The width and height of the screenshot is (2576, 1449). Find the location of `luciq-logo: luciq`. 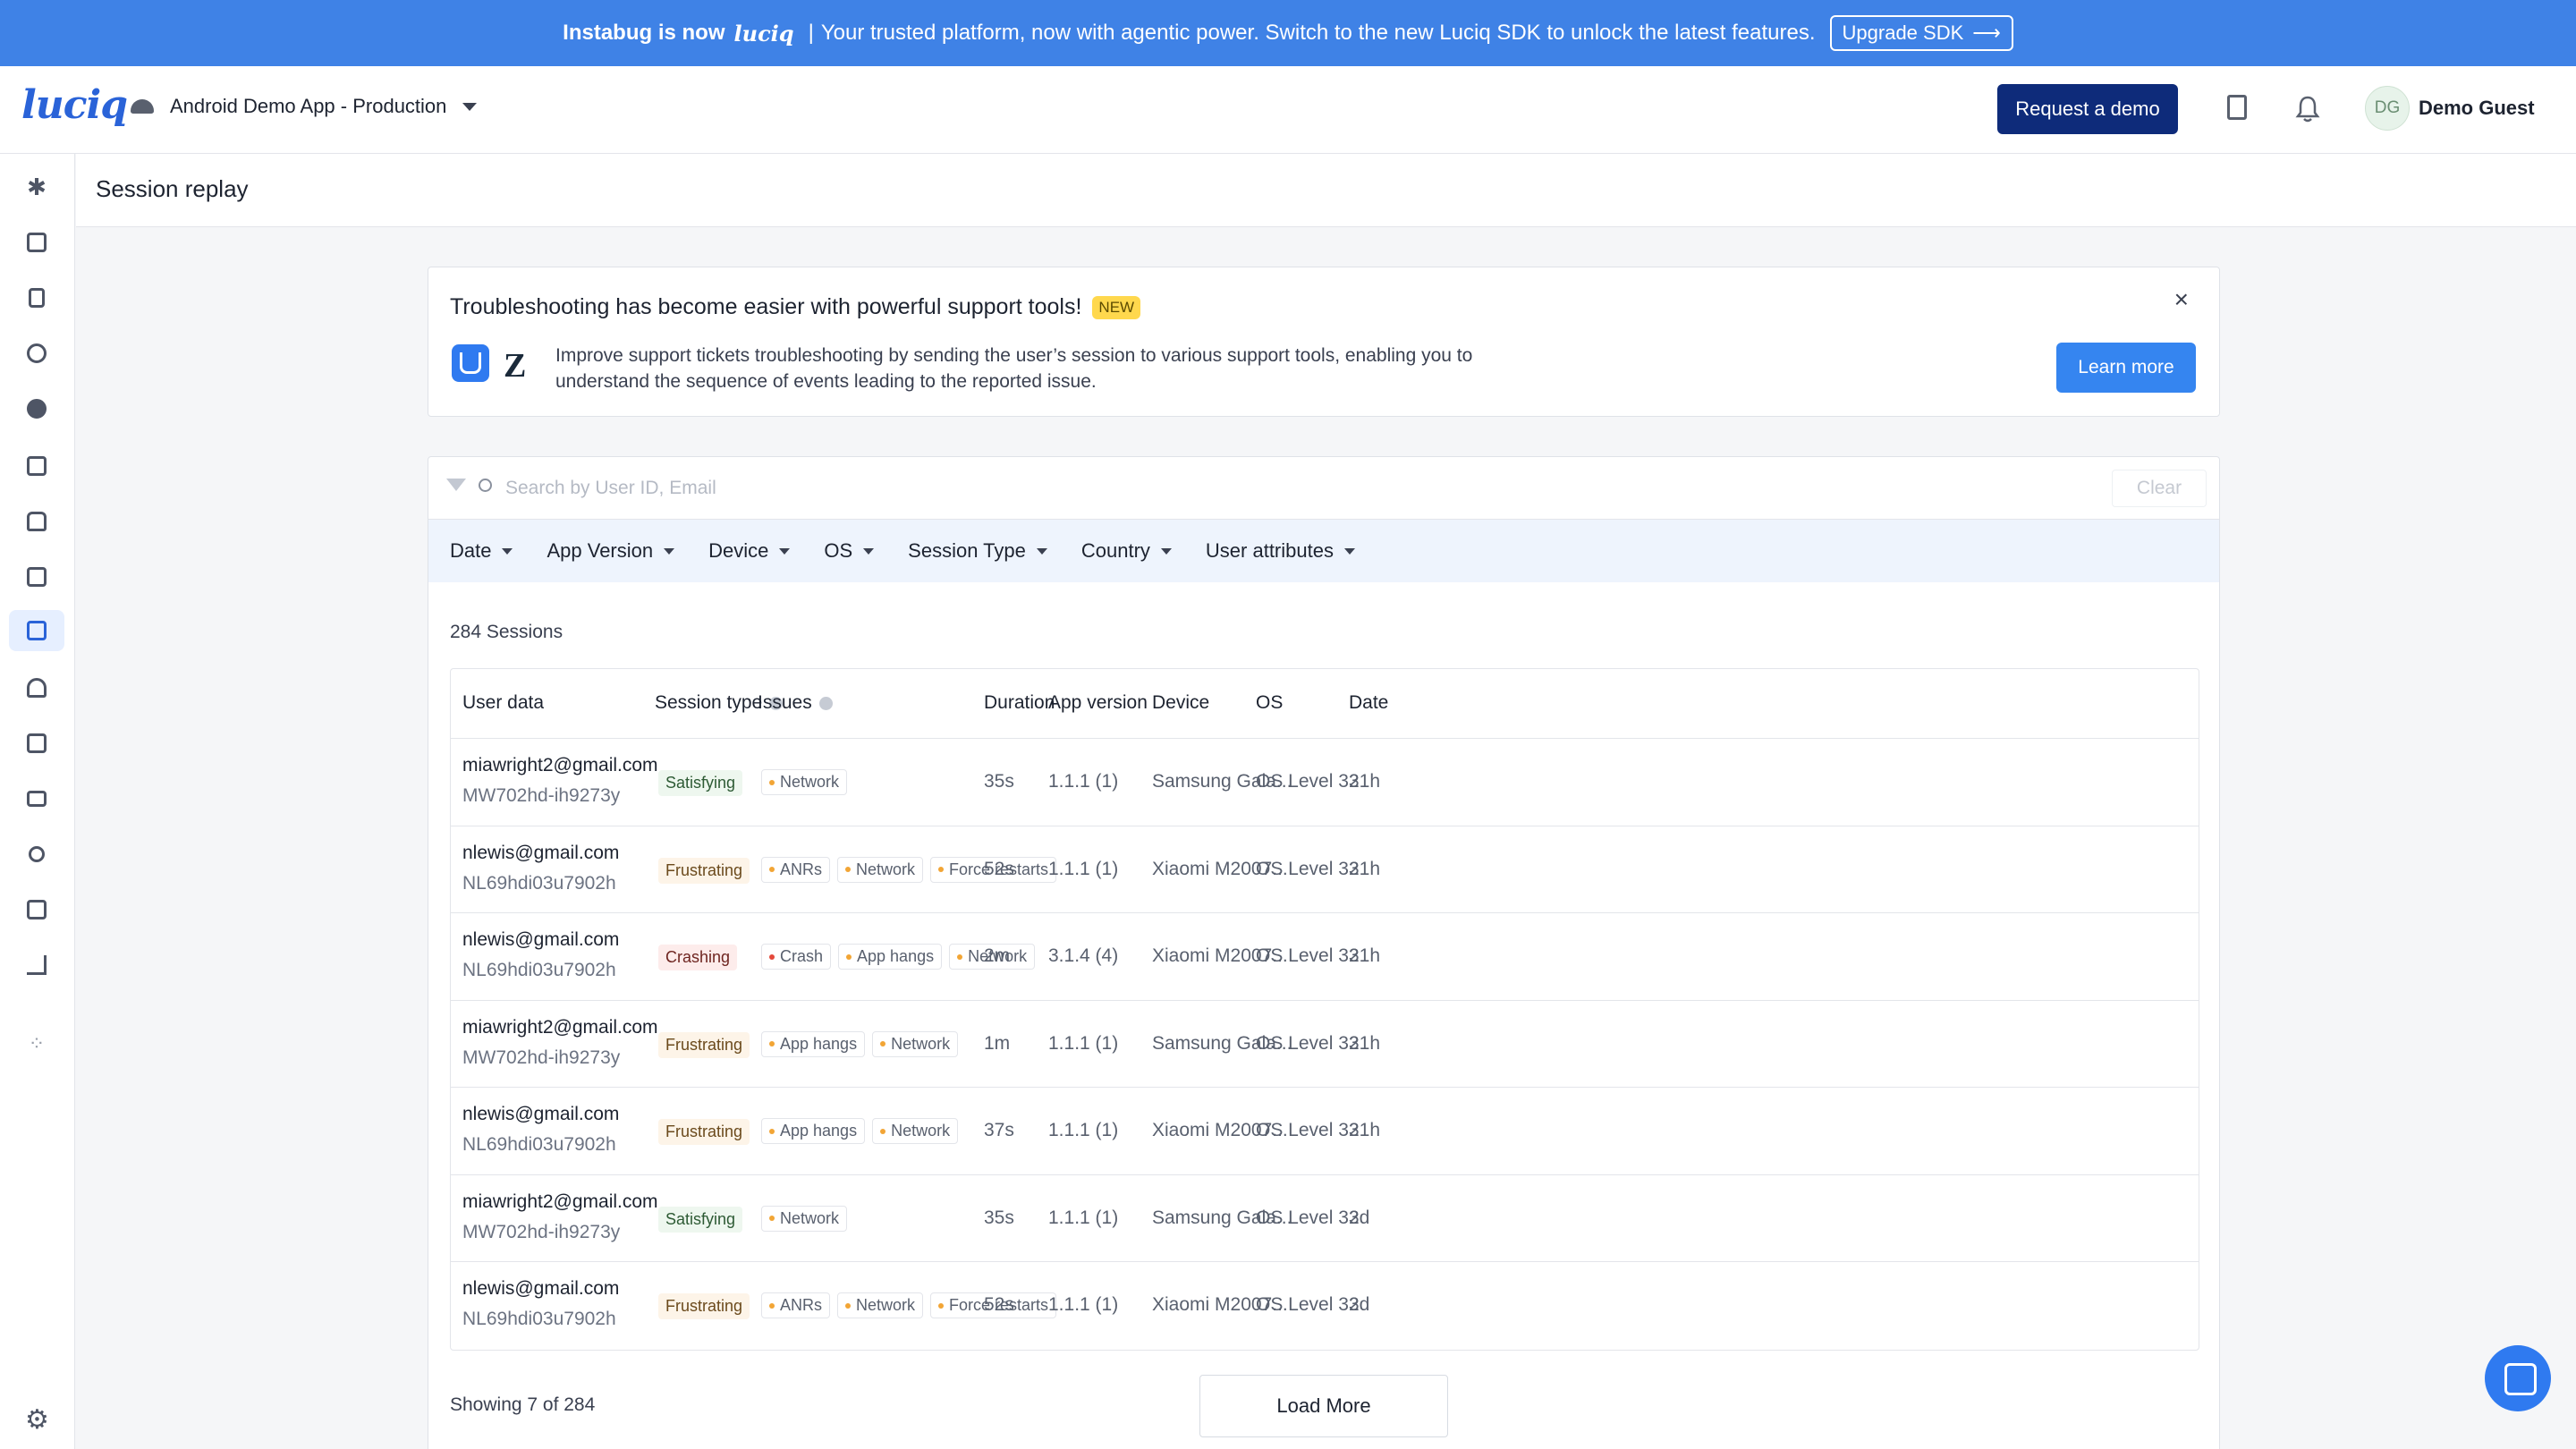

luciq-logo: luciq is located at coordinates (74, 105).